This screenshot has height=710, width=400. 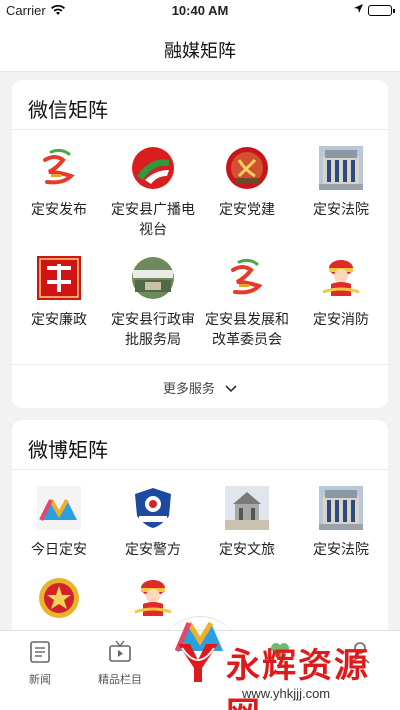 I want to click on today-dingan-logo-icon, so click(x=59, y=508).